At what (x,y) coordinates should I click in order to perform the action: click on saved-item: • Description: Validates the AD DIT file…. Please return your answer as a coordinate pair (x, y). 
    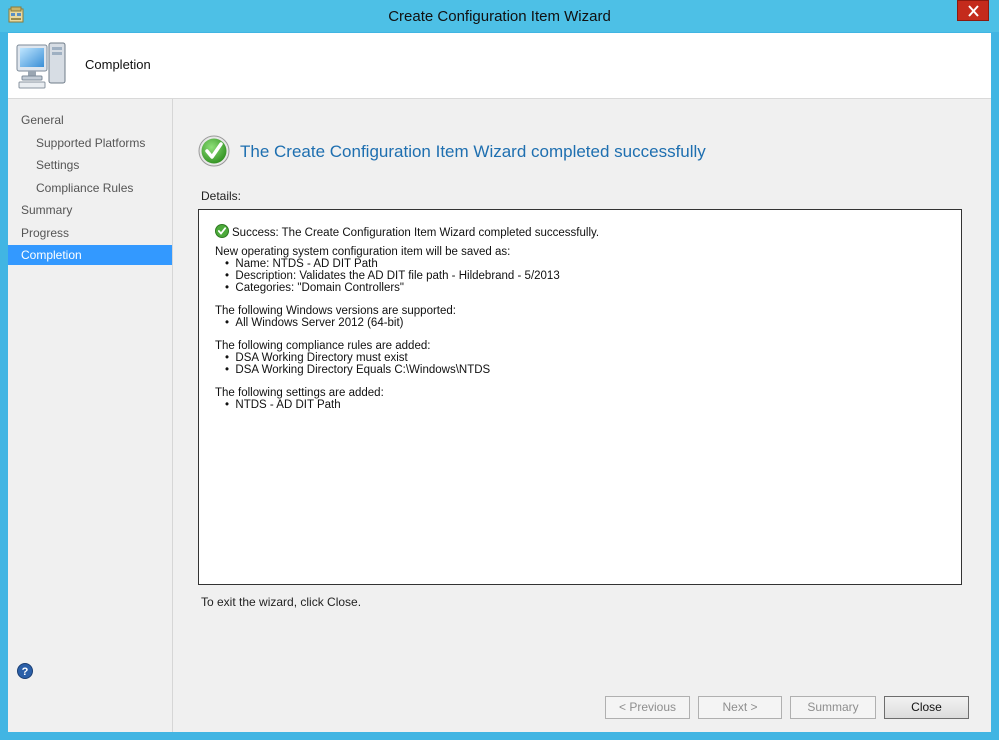
    Looking at the image, I should click on (392, 276).